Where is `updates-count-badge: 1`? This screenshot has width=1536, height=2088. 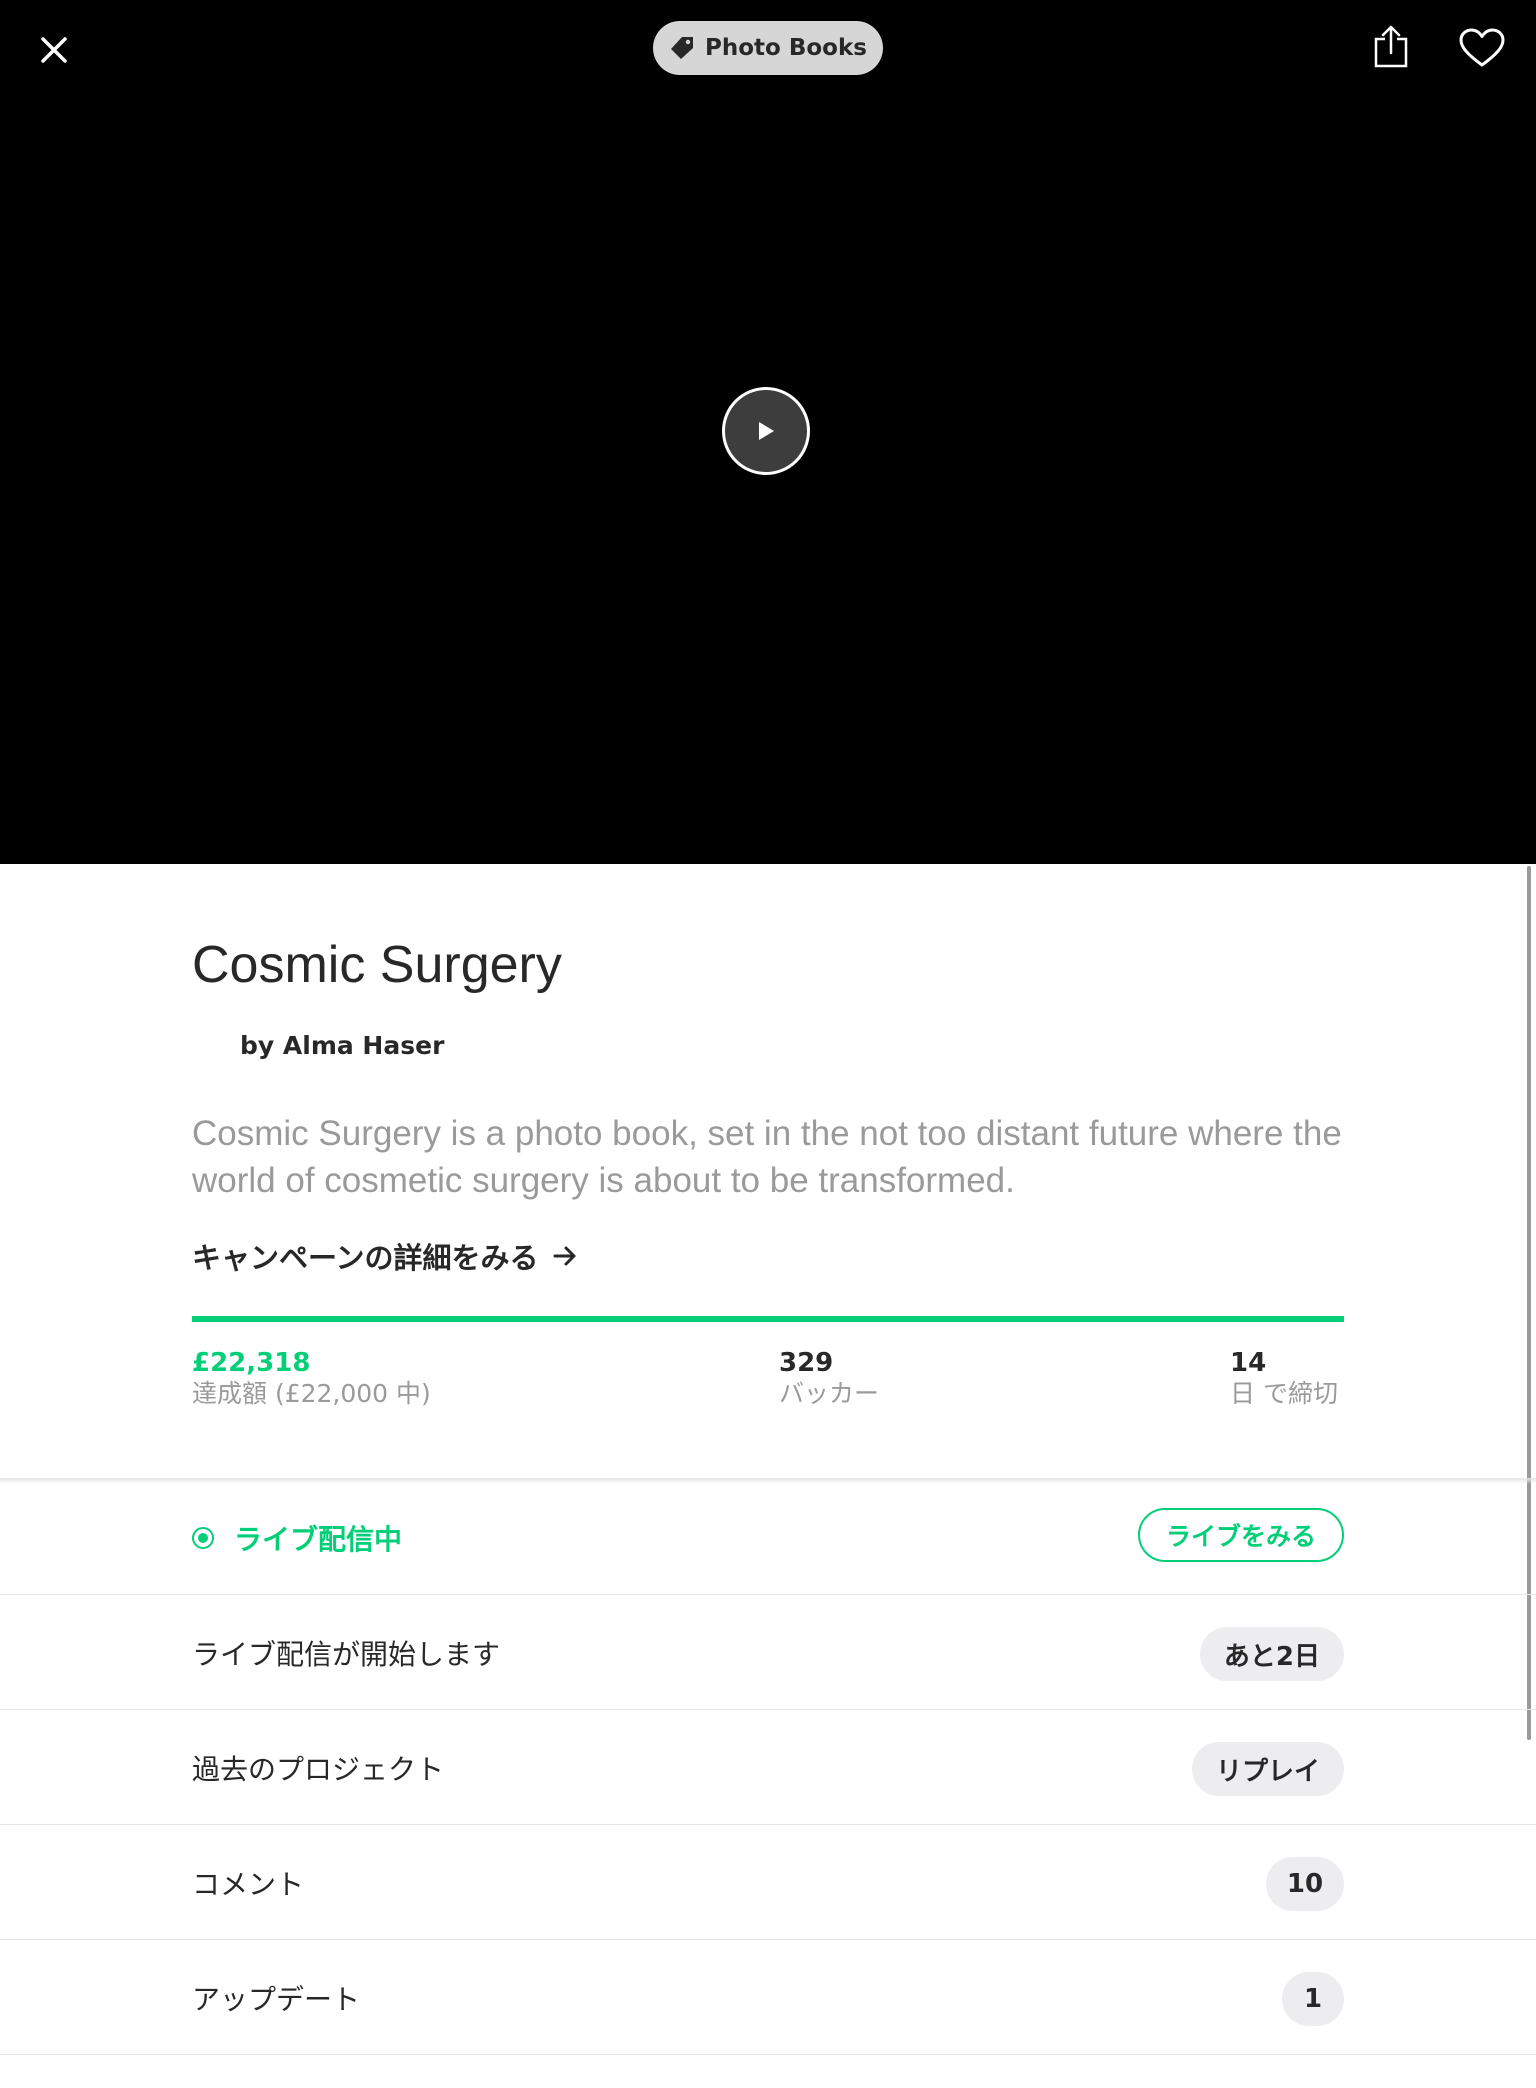 updates-count-badge: 1 is located at coordinates (1313, 1999).